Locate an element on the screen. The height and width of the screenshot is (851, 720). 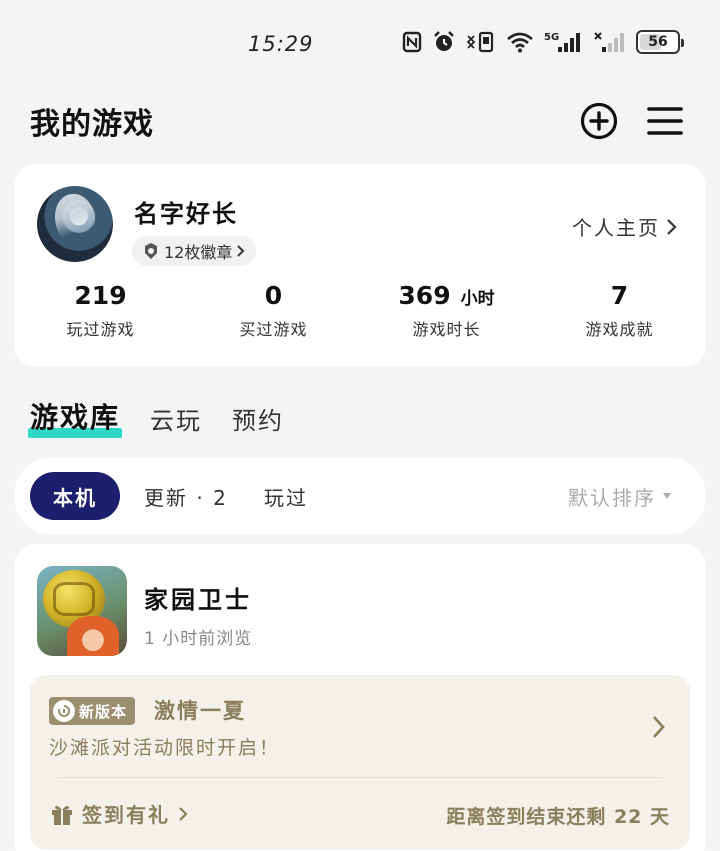
sort-label: 默认排序 is located at coordinates (612, 497).